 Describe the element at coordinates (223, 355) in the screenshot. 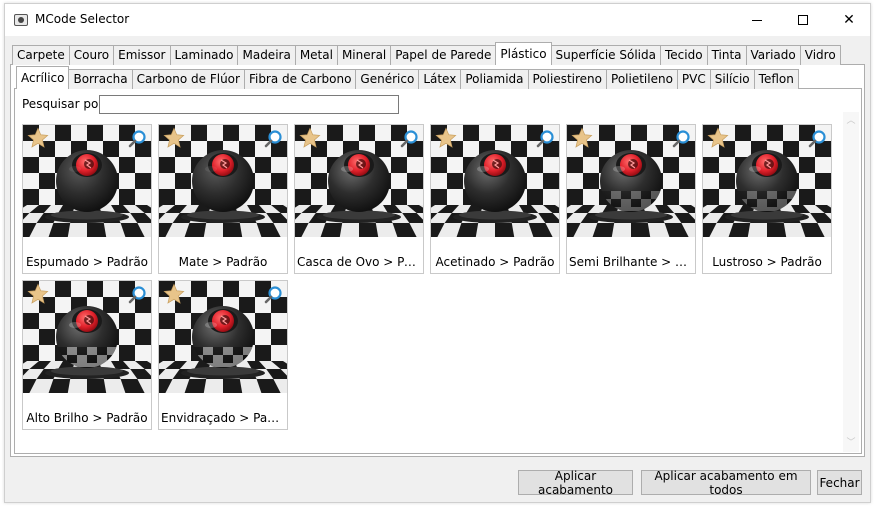

I see `material-card: Envidraçado > Padrão` at that location.